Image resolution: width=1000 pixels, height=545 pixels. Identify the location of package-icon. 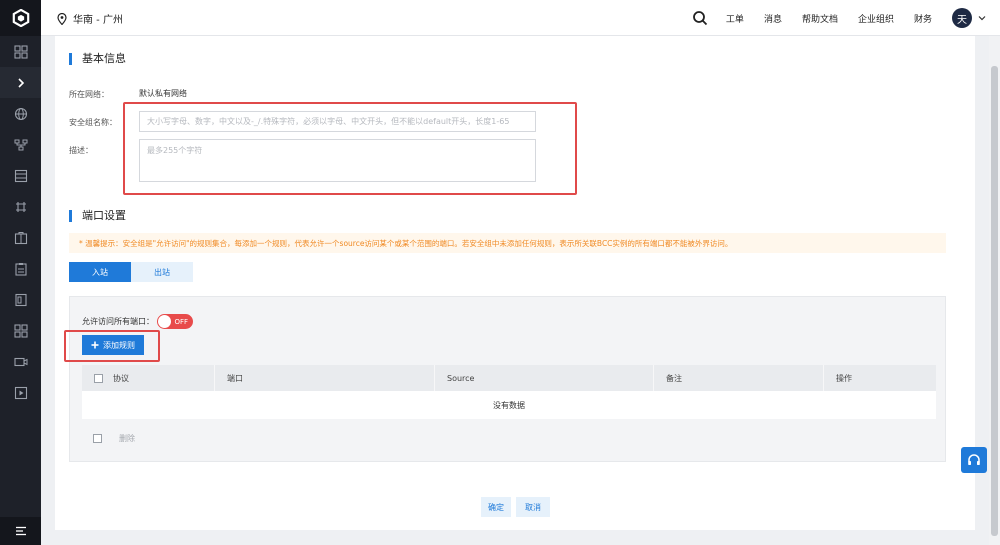
(20, 237).